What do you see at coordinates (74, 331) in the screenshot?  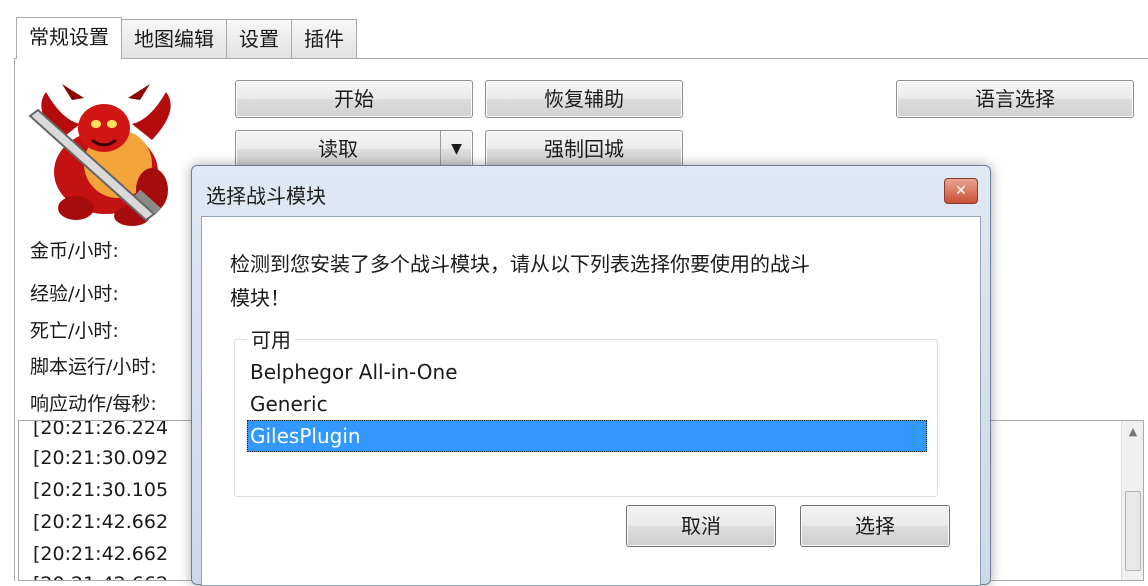 I see `death-per-hour-label: 死亡/小时:` at bounding box center [74, 331].